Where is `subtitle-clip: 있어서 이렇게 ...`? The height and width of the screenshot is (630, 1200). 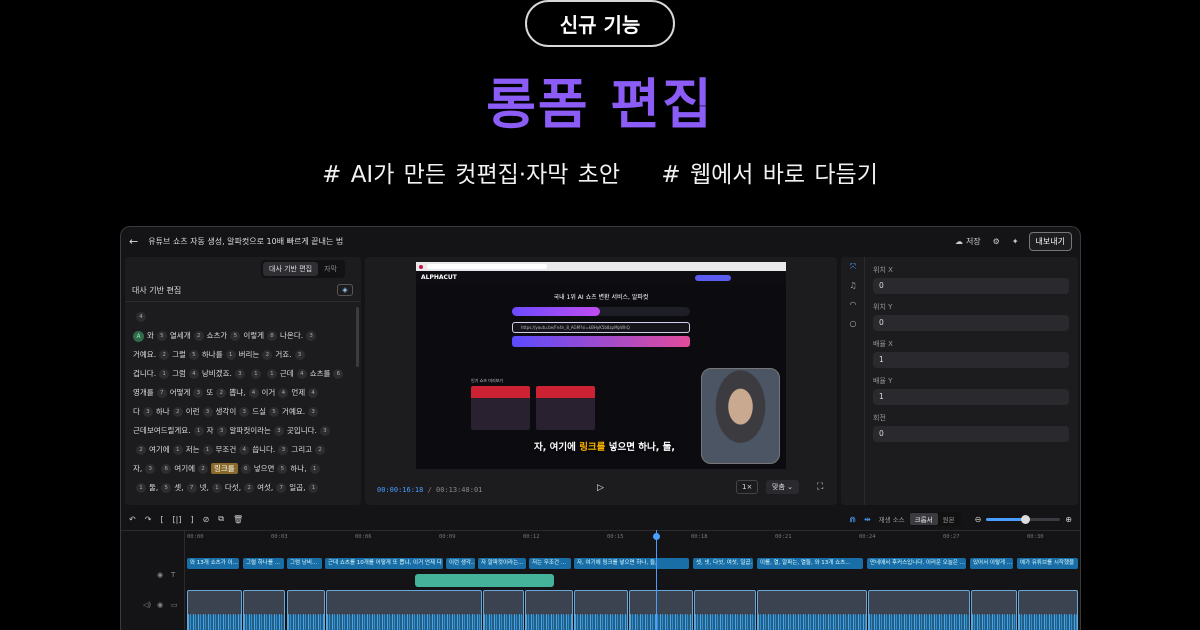
subtitle-clip: 있어서 이렇게 ... is located at coordinates (991, 563).